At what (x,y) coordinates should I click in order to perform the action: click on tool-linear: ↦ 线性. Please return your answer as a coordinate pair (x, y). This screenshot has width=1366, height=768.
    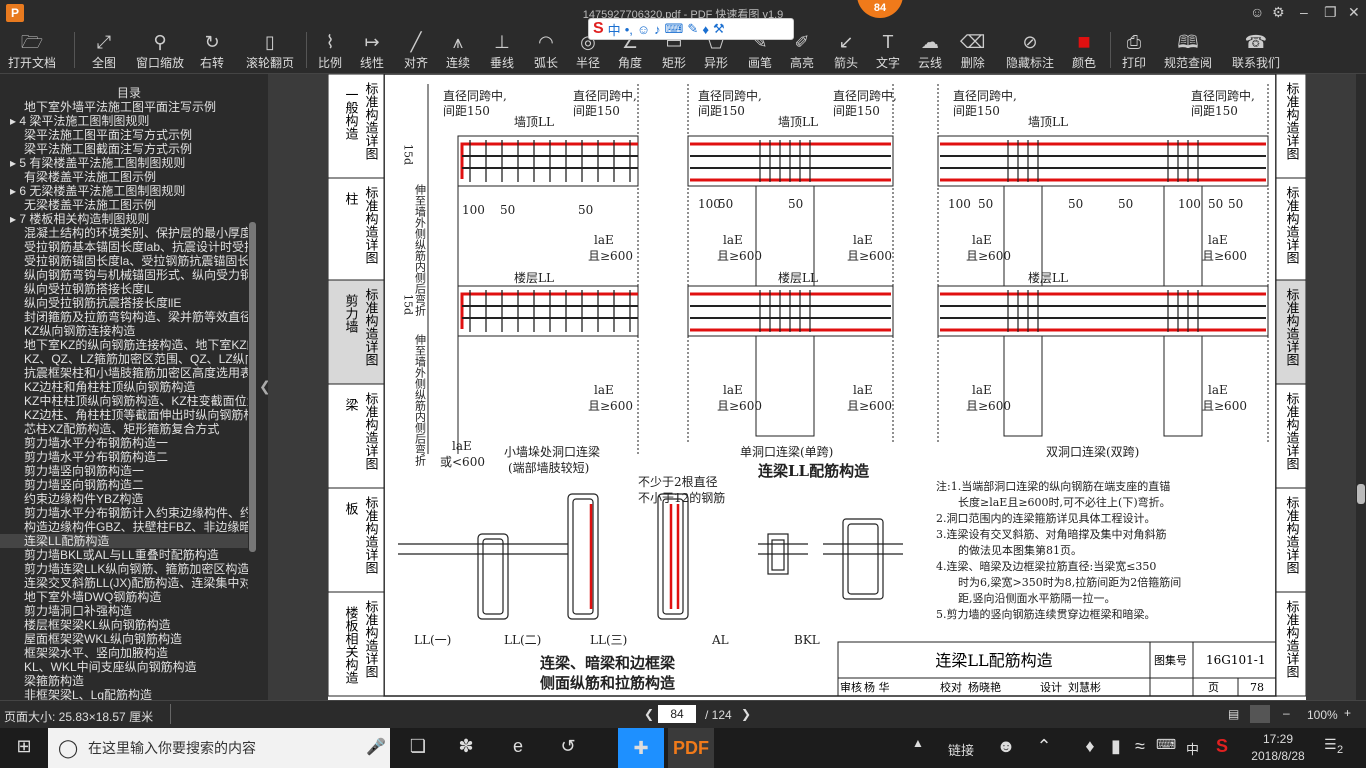
    Looking at the image, I should click on (372, 51).